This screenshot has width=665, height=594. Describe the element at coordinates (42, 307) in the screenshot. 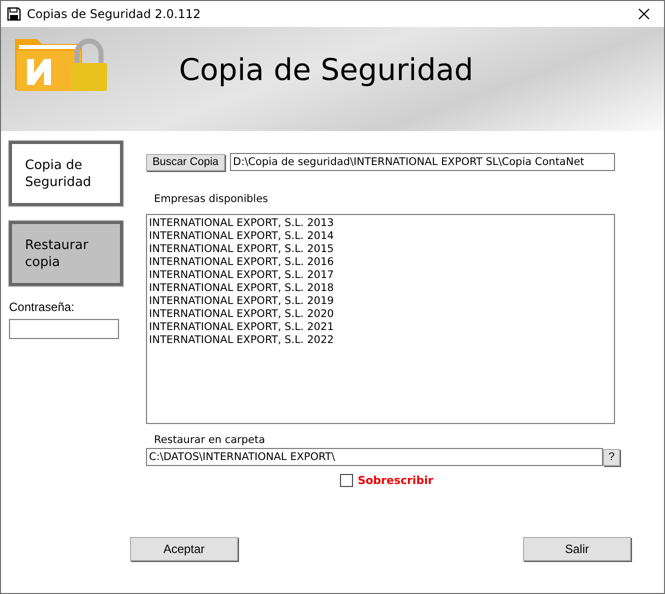

I see `password-label: Contraseña:` at that location.